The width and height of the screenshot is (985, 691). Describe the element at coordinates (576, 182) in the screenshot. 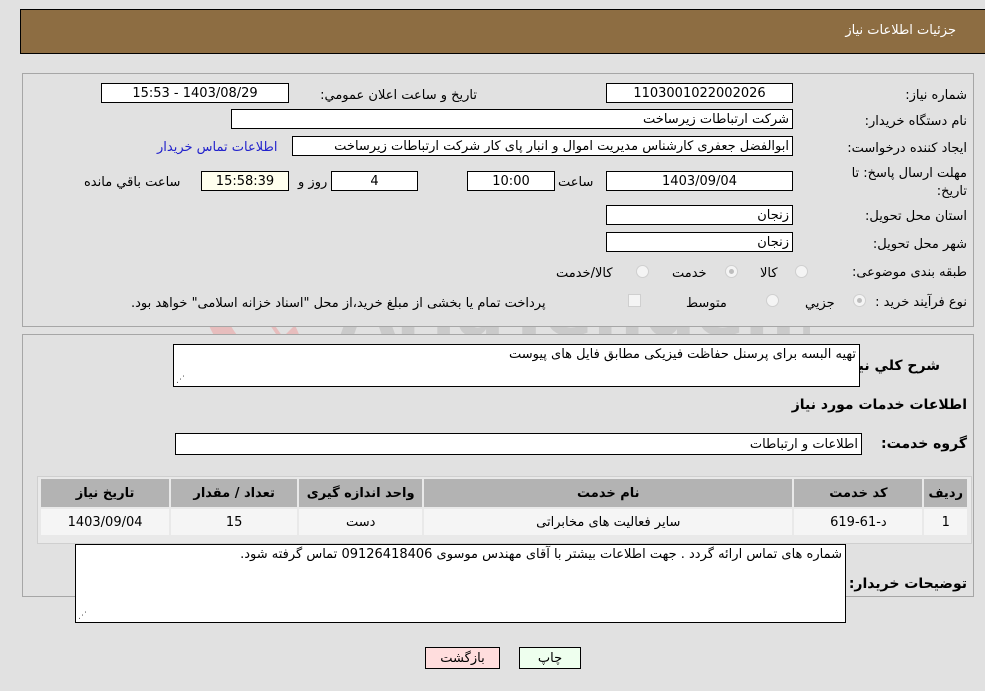

I see `deadline-time-label: ساعت` at that location.